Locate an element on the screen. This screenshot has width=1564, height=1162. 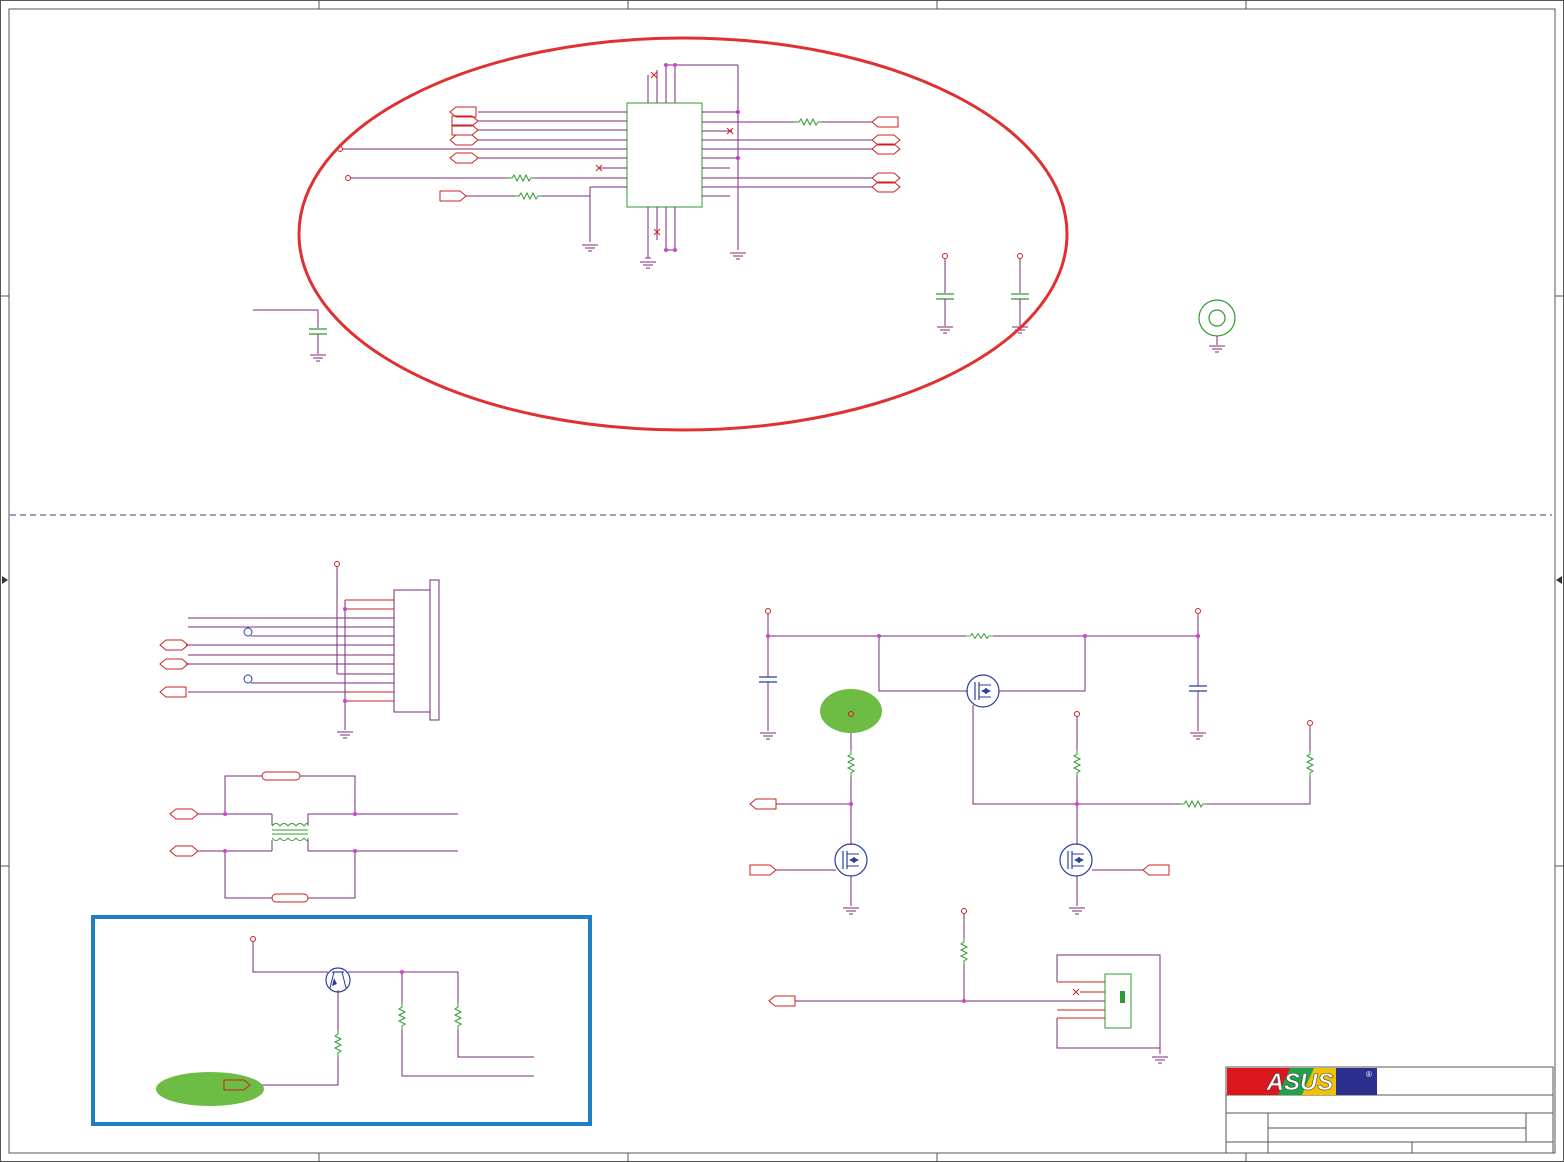
bjt-icon is located at coordinates (338, 980).